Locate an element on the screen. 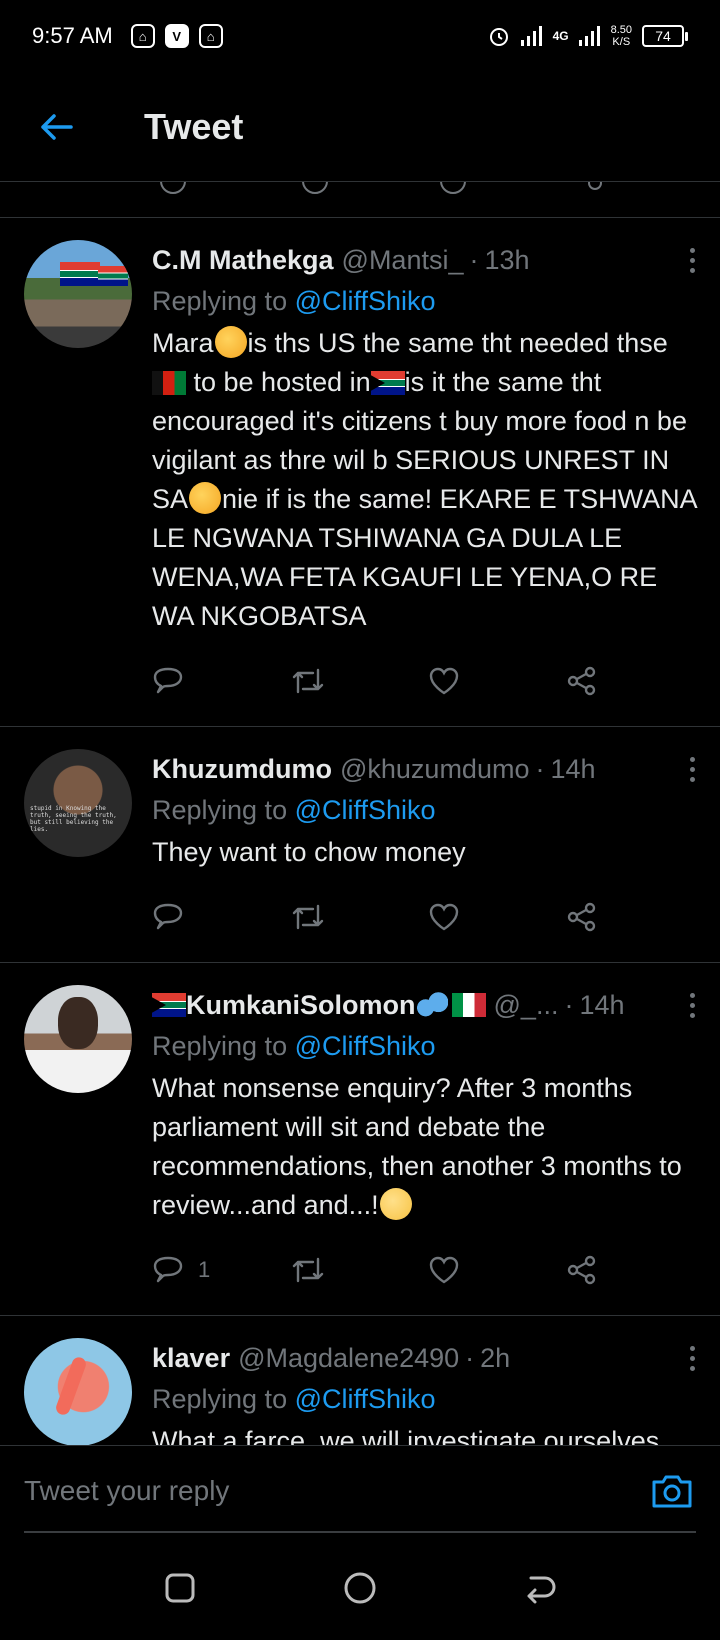 The image size is (720, 1640). reply-button: 1 is located at coordinates (221, 1270).